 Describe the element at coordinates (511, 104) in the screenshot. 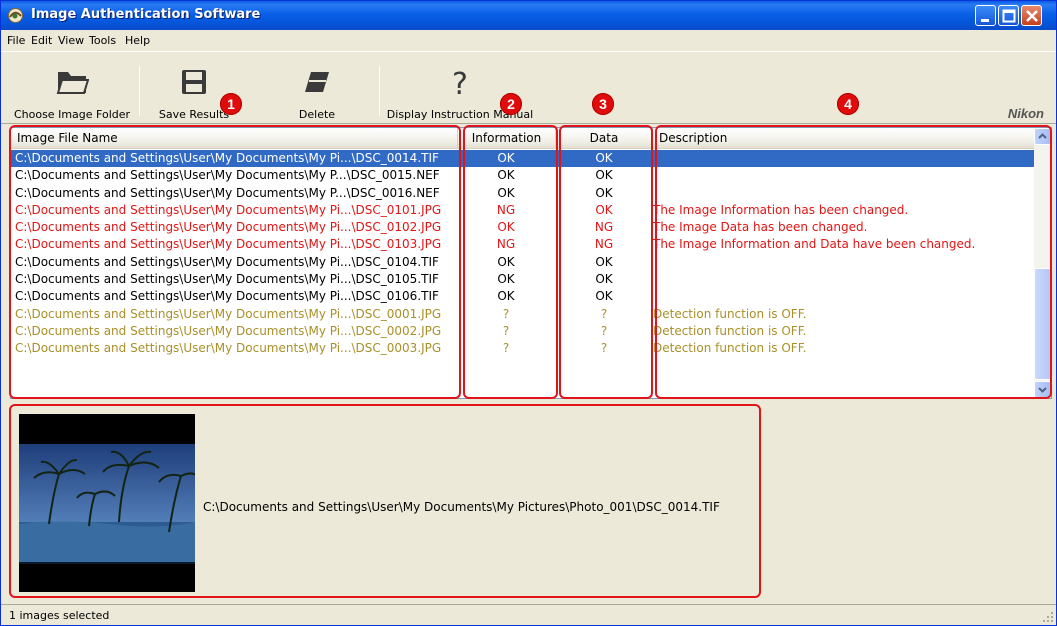

I see `annotation-badge-2: 2` at that location.